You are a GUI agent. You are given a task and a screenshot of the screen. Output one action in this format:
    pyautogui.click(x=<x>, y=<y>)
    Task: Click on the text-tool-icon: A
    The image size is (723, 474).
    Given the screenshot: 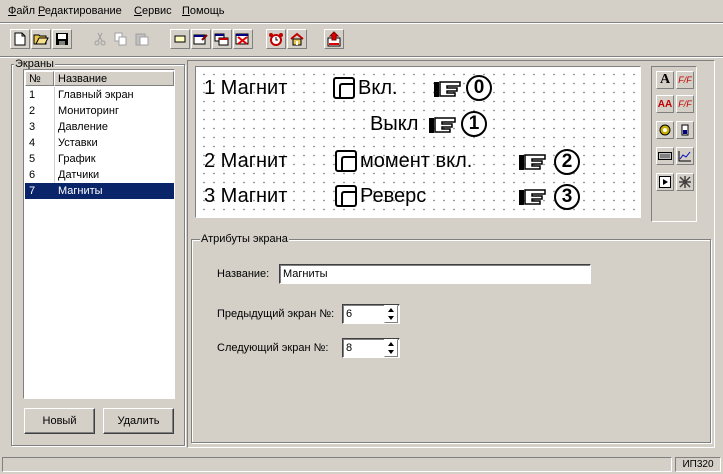 What is the action you would take?
    pyautogui.click(x=665, y=80)
    